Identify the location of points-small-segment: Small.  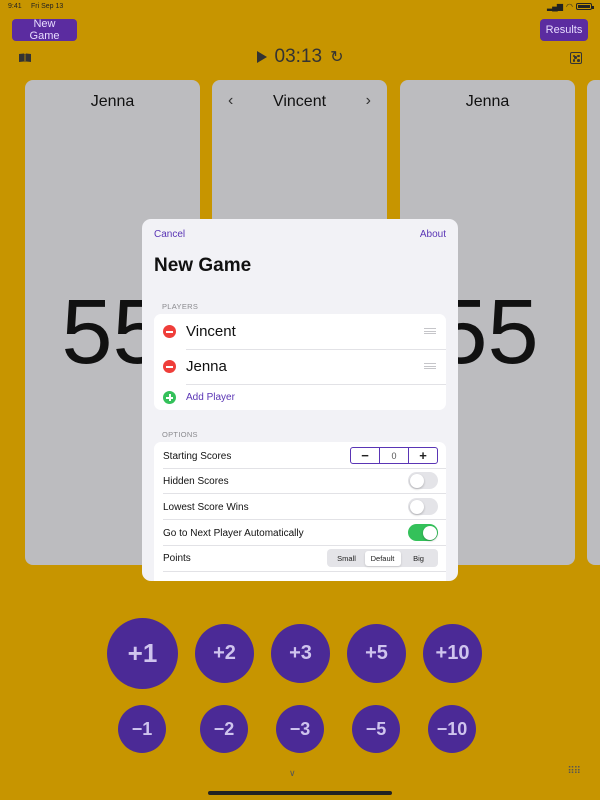
(347, 558).